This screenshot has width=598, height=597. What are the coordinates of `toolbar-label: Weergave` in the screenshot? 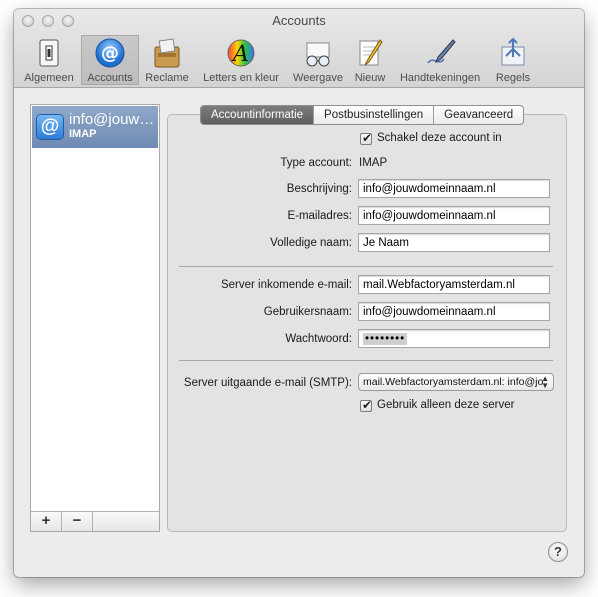 It's located at (318, 78).